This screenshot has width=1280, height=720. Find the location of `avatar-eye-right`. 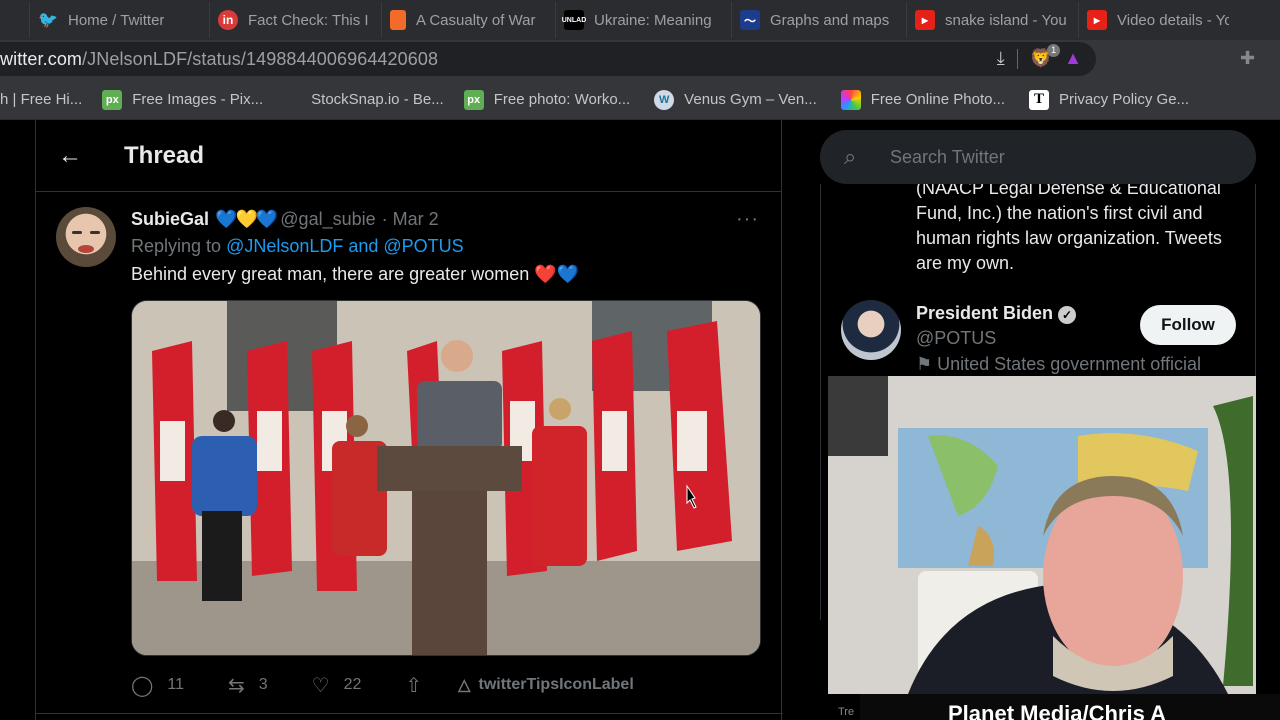

avatar-eye-right is located at coordinates (95, 232).